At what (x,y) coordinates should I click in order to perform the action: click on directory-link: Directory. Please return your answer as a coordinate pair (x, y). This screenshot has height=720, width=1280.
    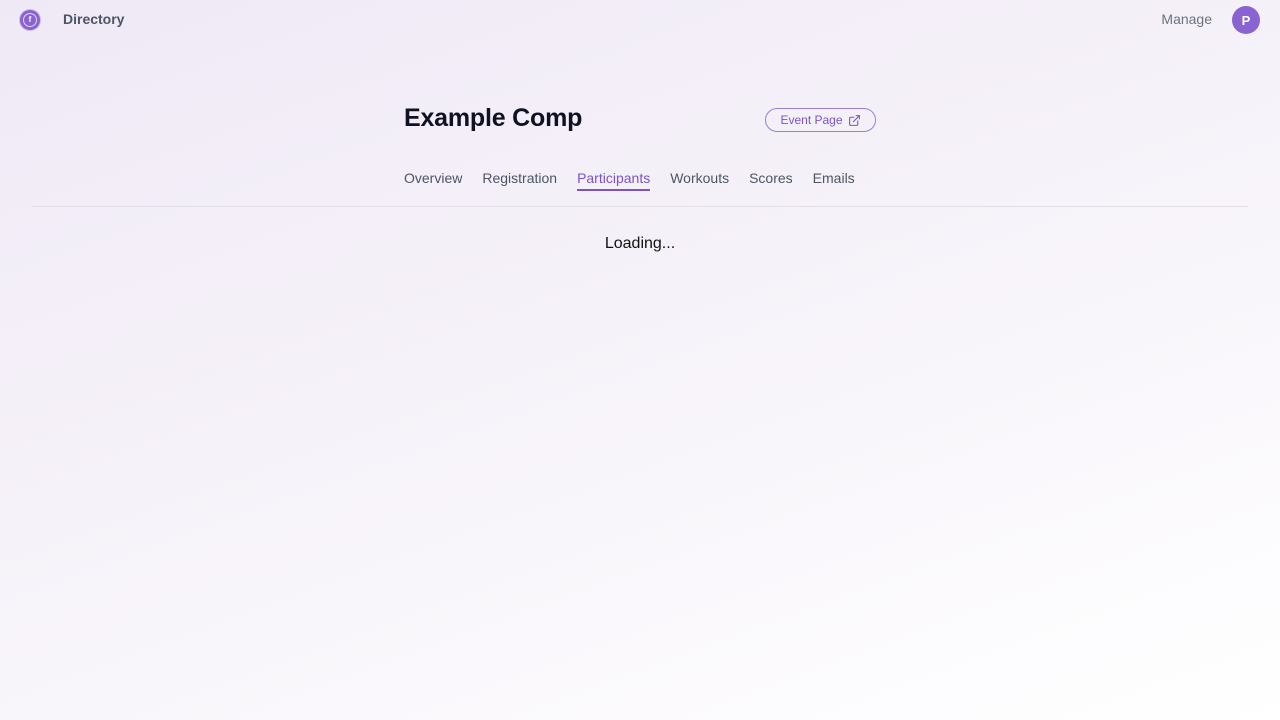
    Looking at the image, I should click on (93, 19).